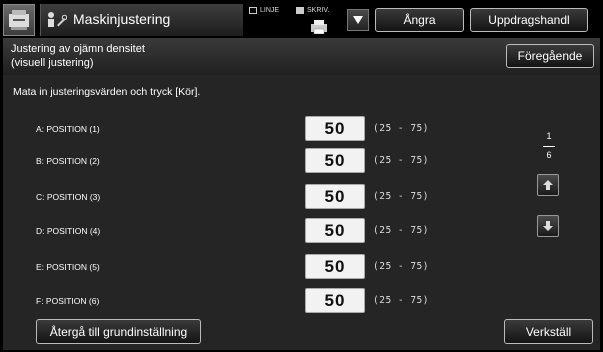 This screenshot has height=352, width=603. What do you see at coordinates (550, 56) in the screenshot?
I see `previous-button: Föregående` at bounding box center [550, 56].